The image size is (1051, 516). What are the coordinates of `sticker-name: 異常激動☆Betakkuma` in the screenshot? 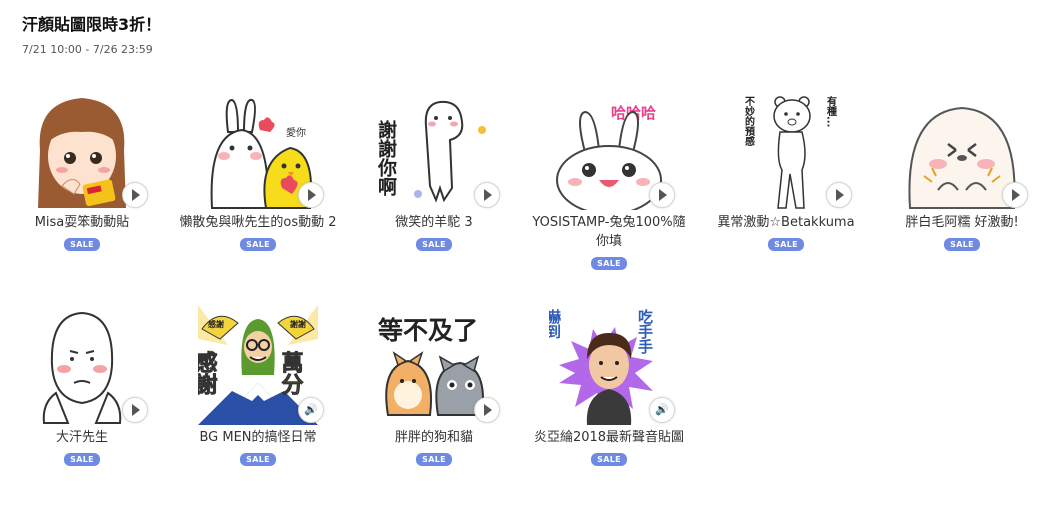 It's located at (786, 222).